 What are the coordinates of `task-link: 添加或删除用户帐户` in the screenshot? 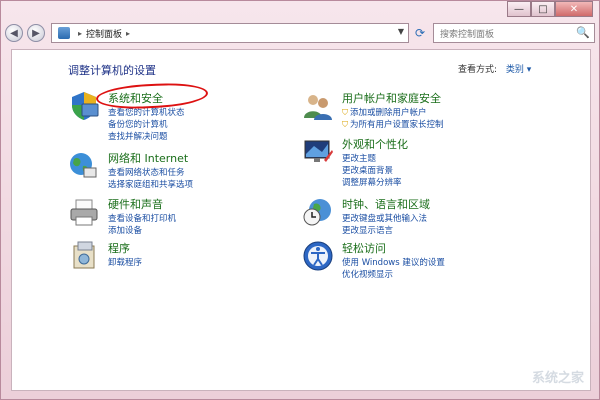 It's located at (393, 113).